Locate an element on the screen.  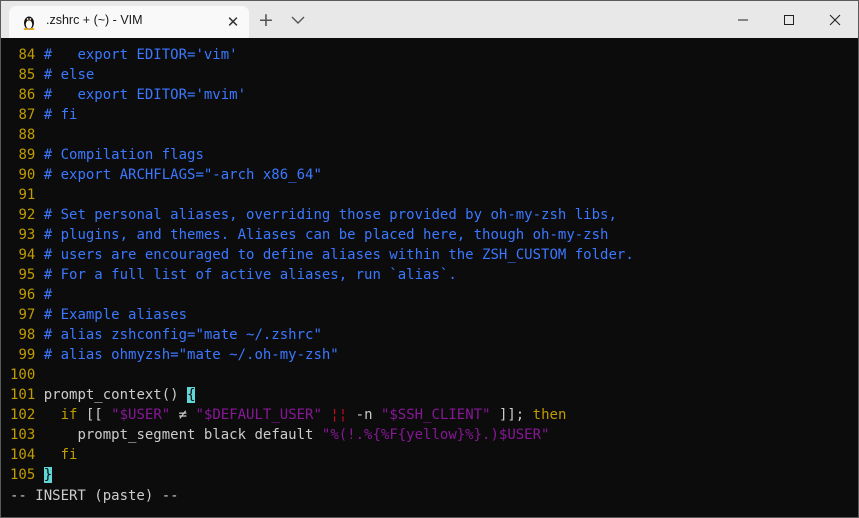
title-bar: .zshrc + (~) - VIM ✕ + is located at coordinates (429, 19).